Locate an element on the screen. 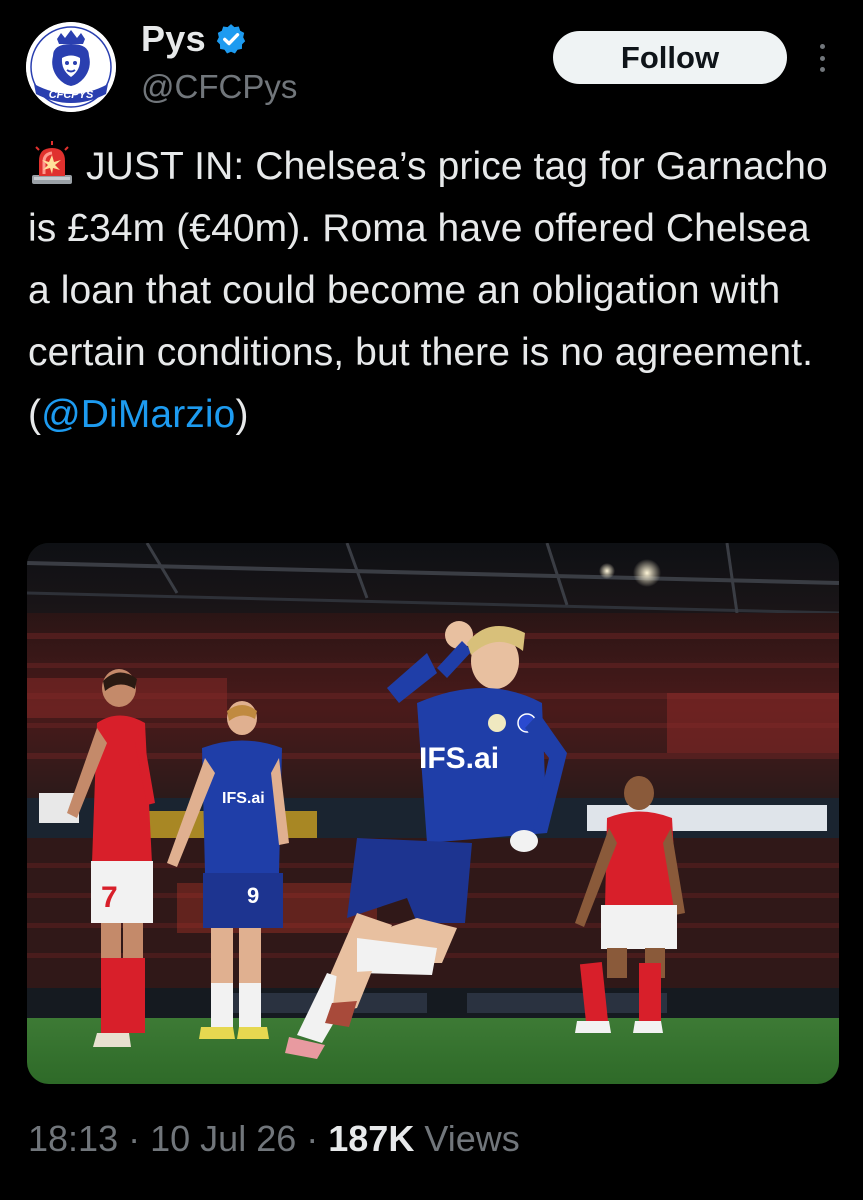 The height and width of the screenshot is (1200, 863). tweet-time: 18:13 is located at coordinates (73, 1138).